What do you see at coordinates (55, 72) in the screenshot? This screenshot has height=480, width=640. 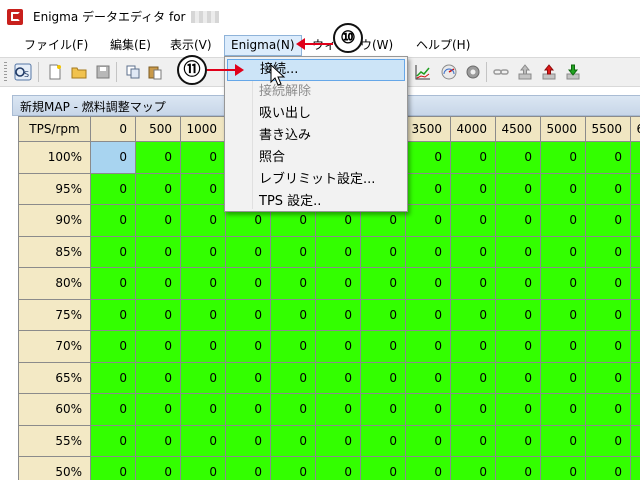 I see `new-file-icon` at bounding box center [55, 72].